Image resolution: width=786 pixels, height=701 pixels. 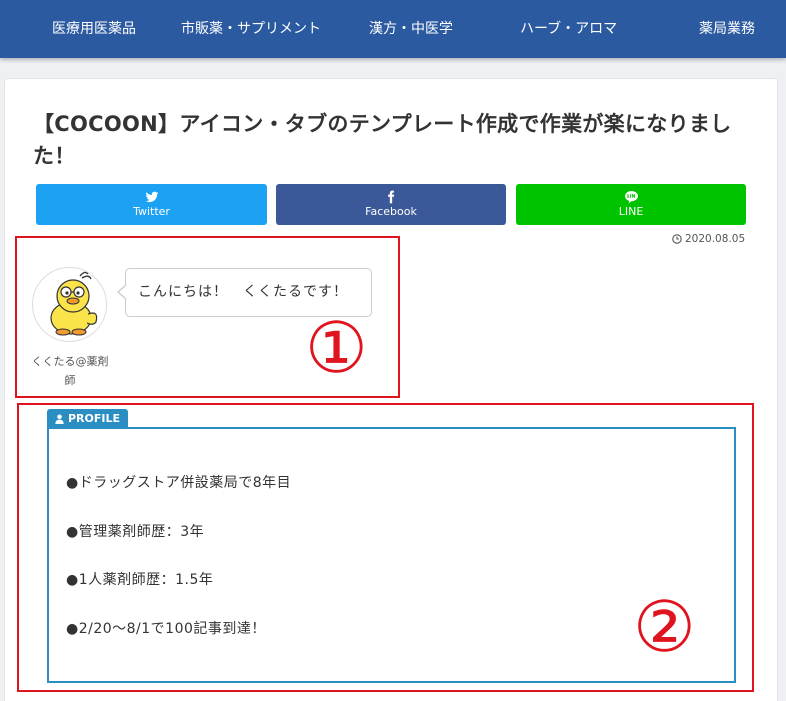 I want to click on facebook-share-button: Facebook, so click(x=391, y=204).